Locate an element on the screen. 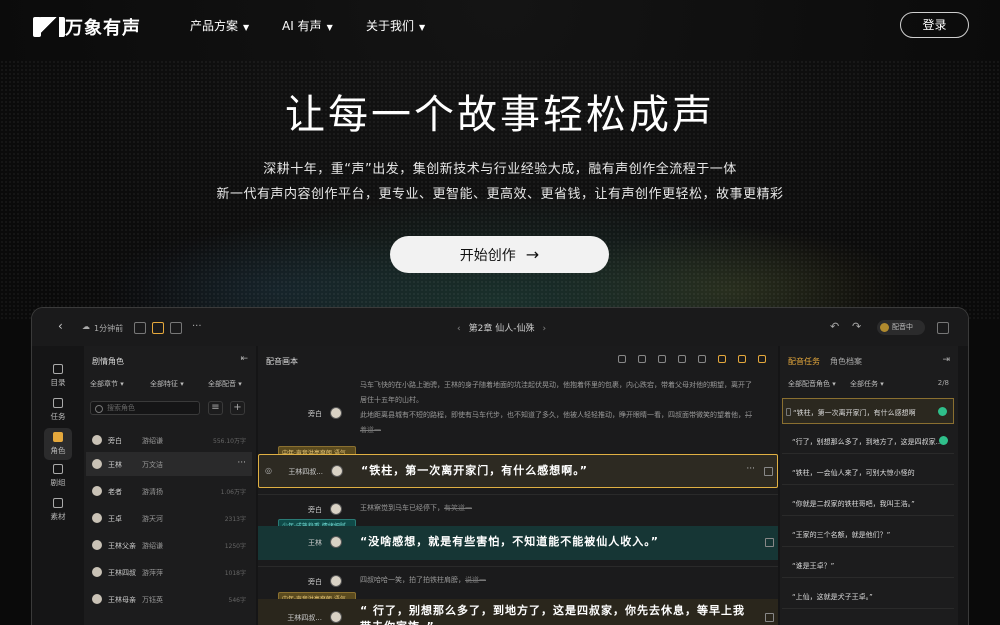 This screenshot has height=625, width=1000. hero-title: 让每一个故事轻松成声 is located at coordinates (500, 115).